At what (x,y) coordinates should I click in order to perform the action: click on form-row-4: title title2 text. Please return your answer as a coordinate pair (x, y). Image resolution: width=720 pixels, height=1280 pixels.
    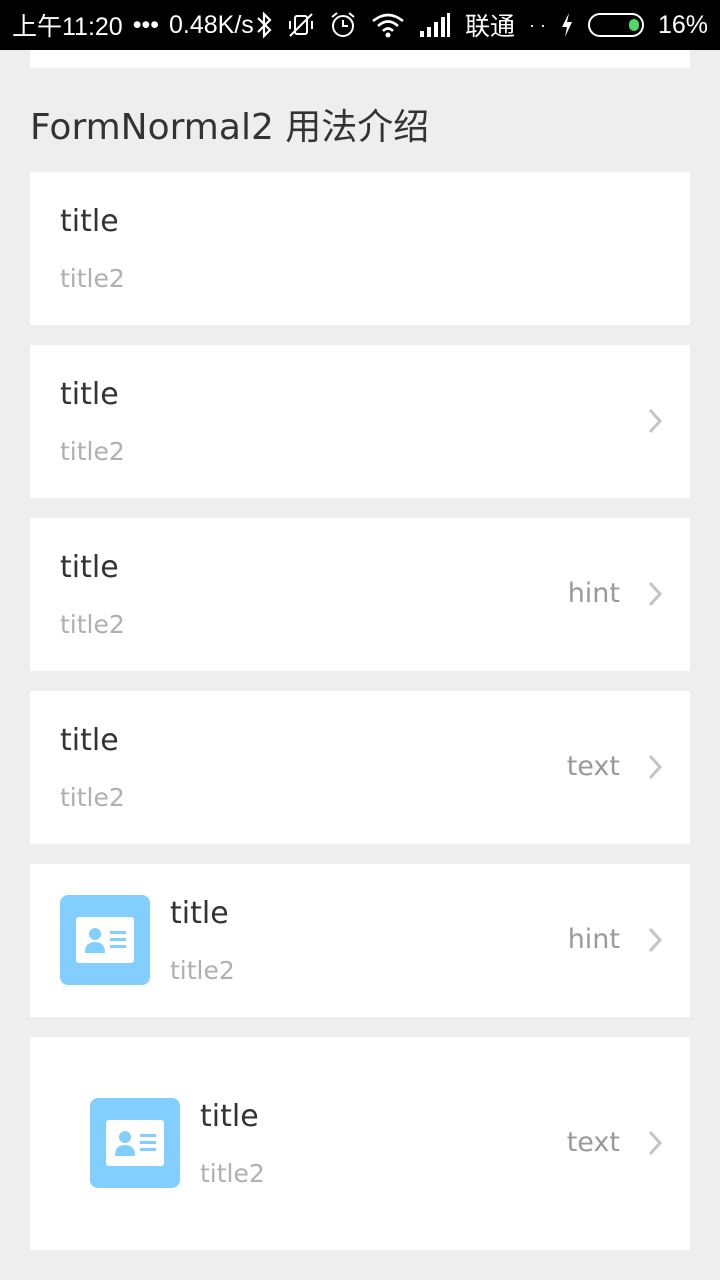
    Looking at the image, I should click on (360, 767).